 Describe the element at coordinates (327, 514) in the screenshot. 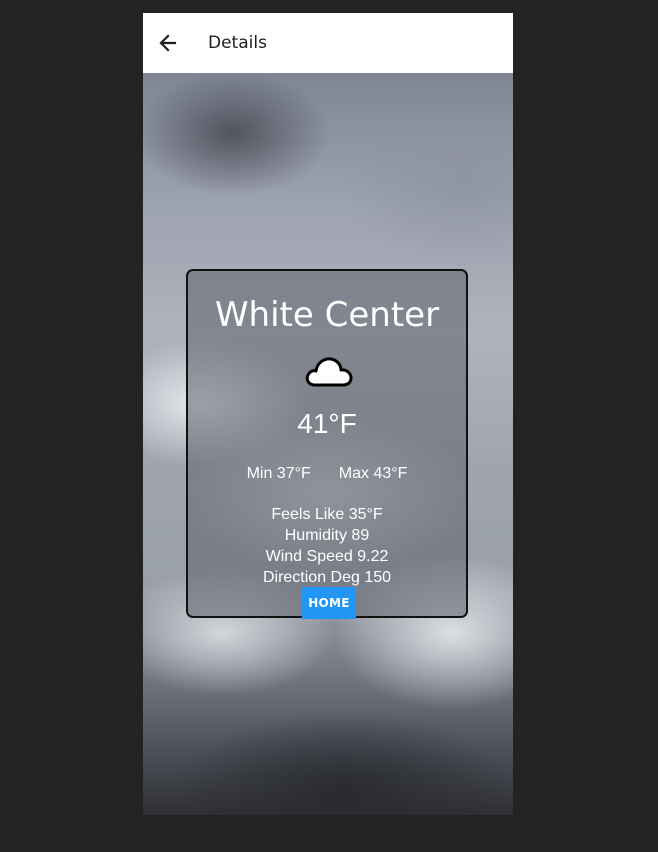

I see `feels-like: Feels Like 35°F` at that location.